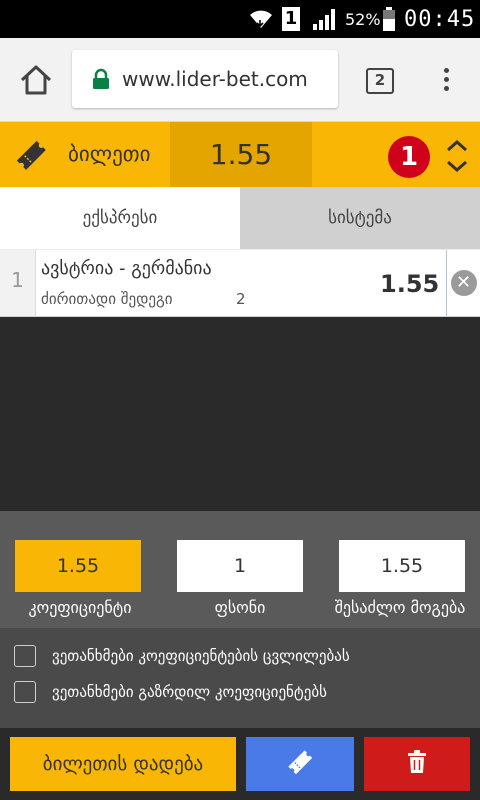  Describe the element at coordinates (80, 607) in the screenshot. I see `coefficient-label: კოეფიციენტი` at that location.